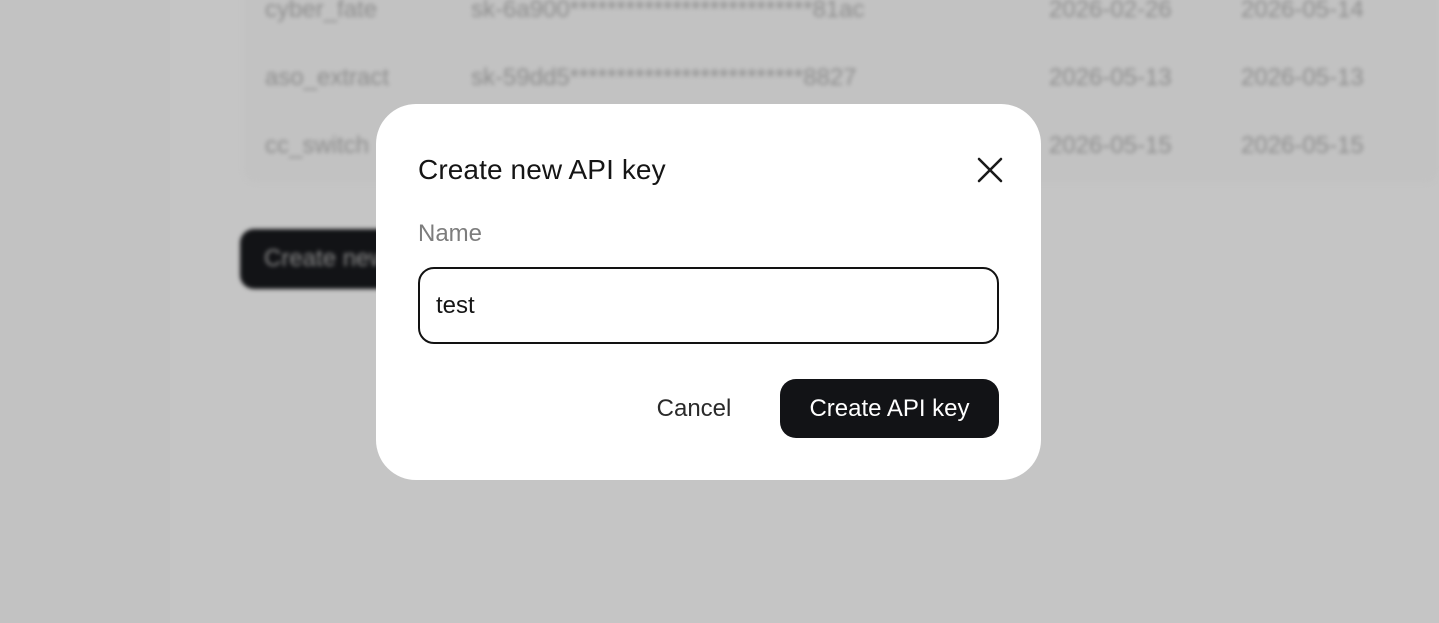  Describe the element at coordinates (708, 305) in the screenshot. I see `name-input` at that location.